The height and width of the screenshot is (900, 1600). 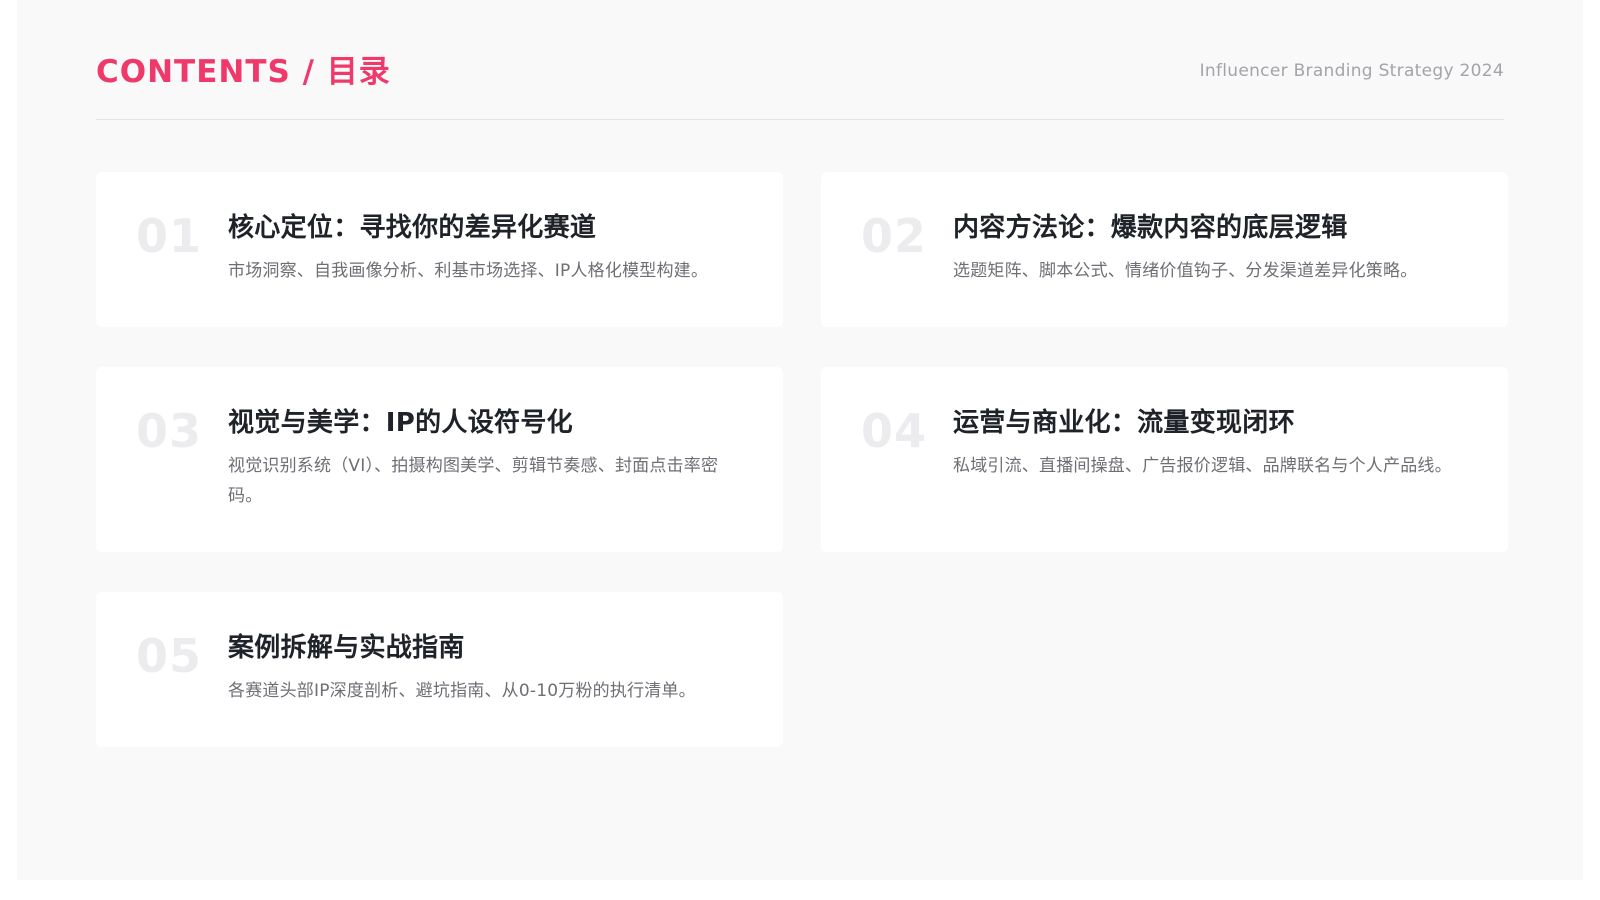 What do you see at coordinates (412, 228) in the screenshot?
I see `item-title: 核心定位：寻找你的差异化赛道` at bounding box center [412, 228].